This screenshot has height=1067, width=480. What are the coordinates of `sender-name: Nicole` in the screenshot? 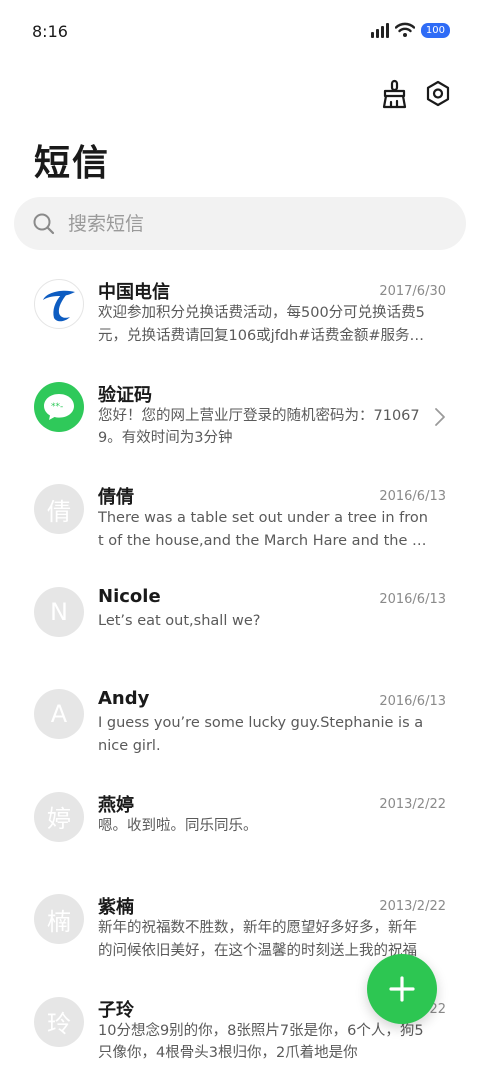 It's located at (129, 596).